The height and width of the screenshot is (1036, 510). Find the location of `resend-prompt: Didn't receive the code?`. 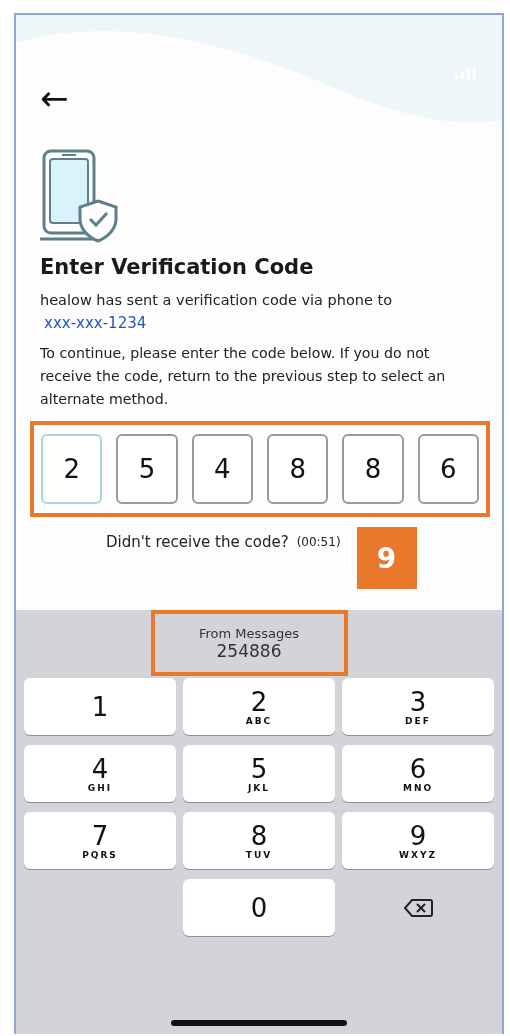

resend-prompt: Didn't receive the code? is located at coordinates (197, 542).